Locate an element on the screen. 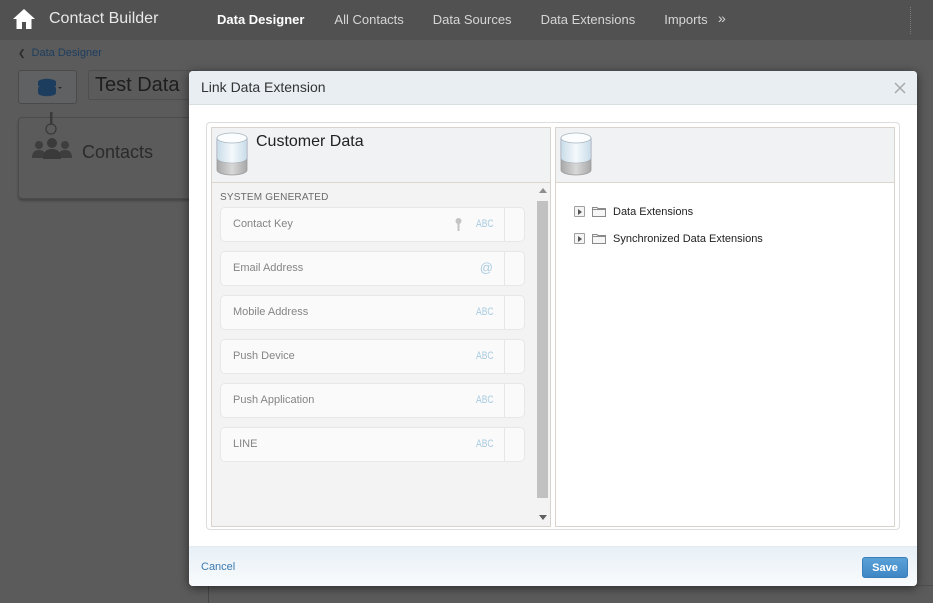 This screenshot has width=933, height=603. top-right-divider is located at coordinates (910, 20).